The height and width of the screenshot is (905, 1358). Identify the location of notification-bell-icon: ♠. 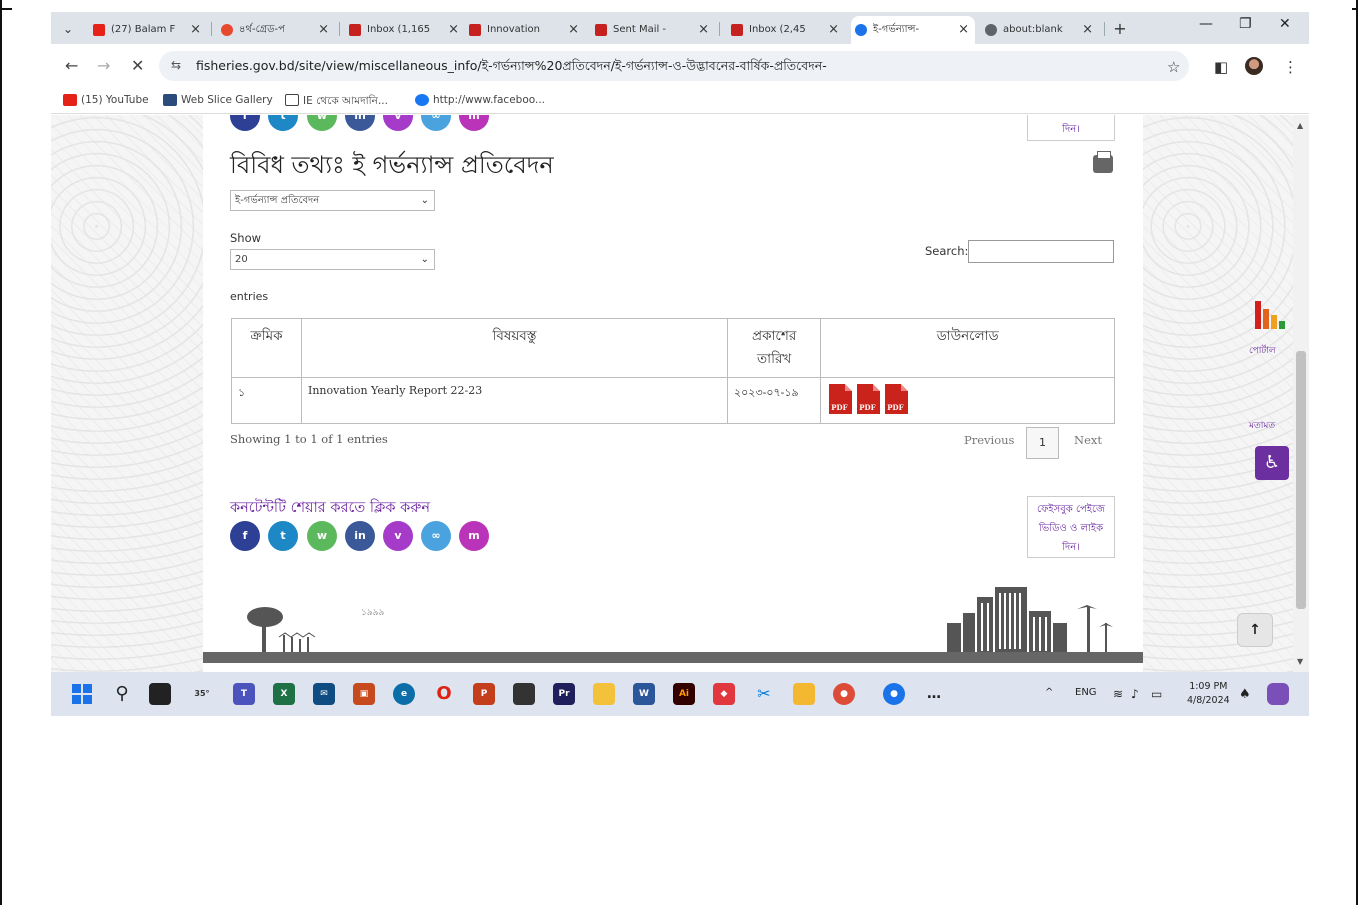
(1245, 694).